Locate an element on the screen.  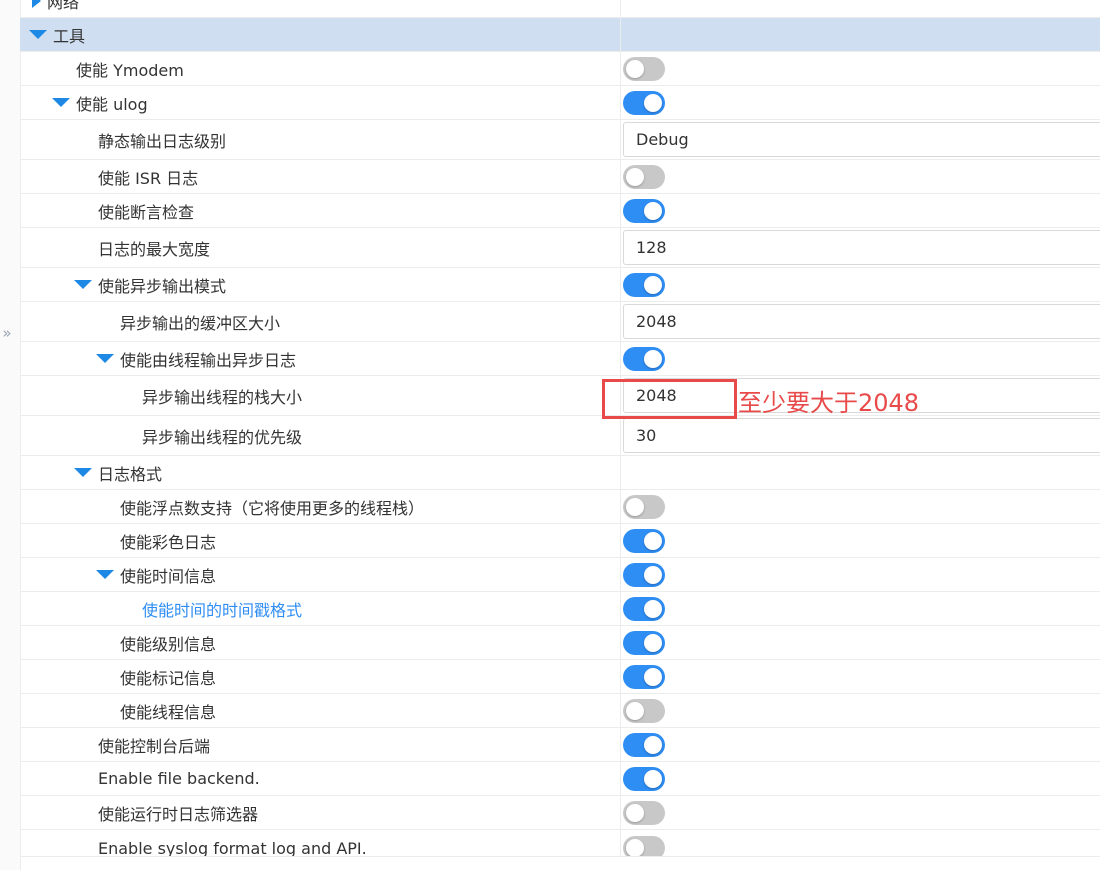
tree-label-text: 使能彩色日志 is located at coordinates (168, 542).